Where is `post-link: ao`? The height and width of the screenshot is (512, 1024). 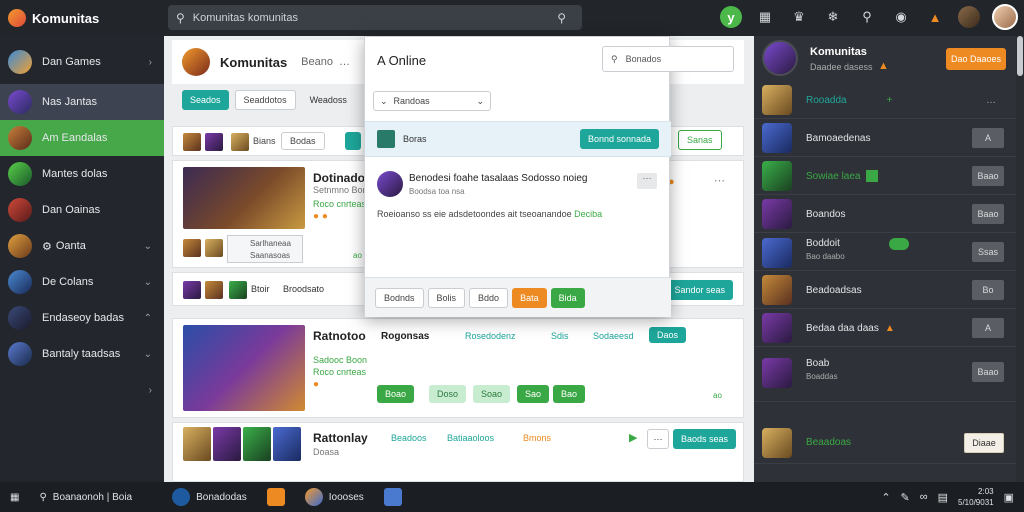 post-link: ao is located at coordinates (357, 255).